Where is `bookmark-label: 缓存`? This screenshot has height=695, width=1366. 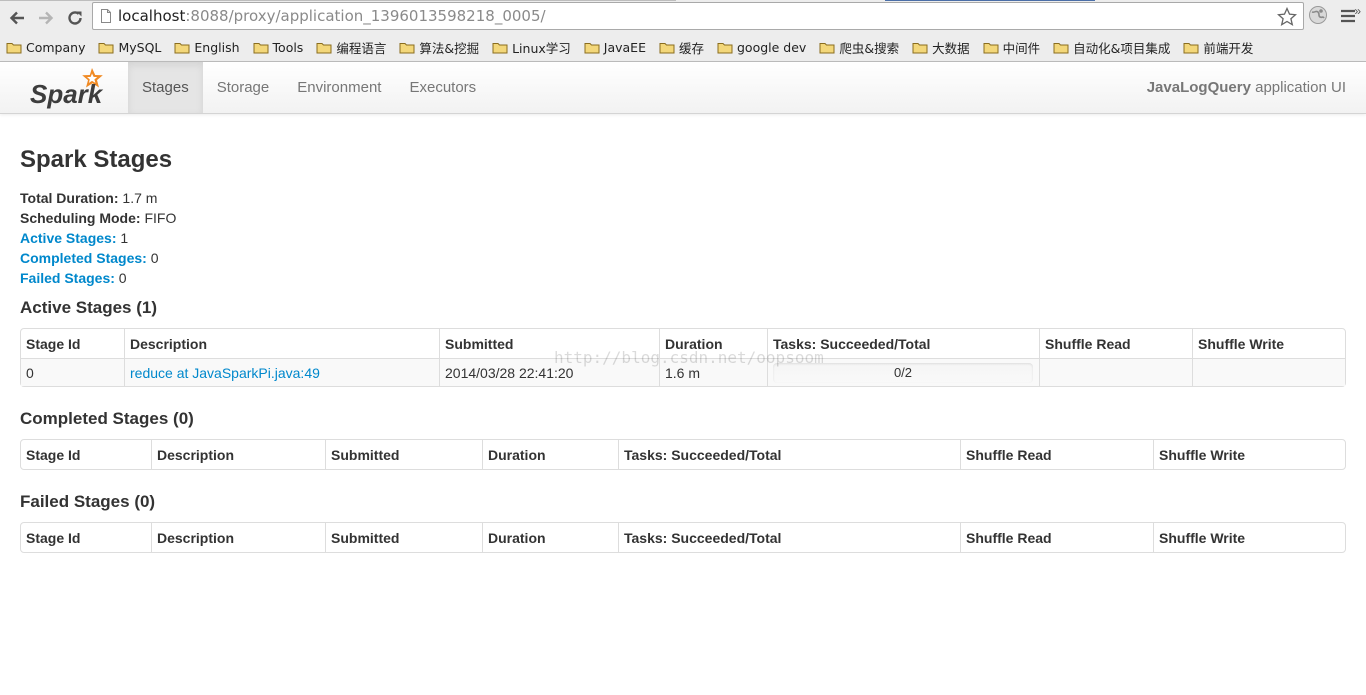 bookmark-label: 缓存 is located at coordinates (691, 48).